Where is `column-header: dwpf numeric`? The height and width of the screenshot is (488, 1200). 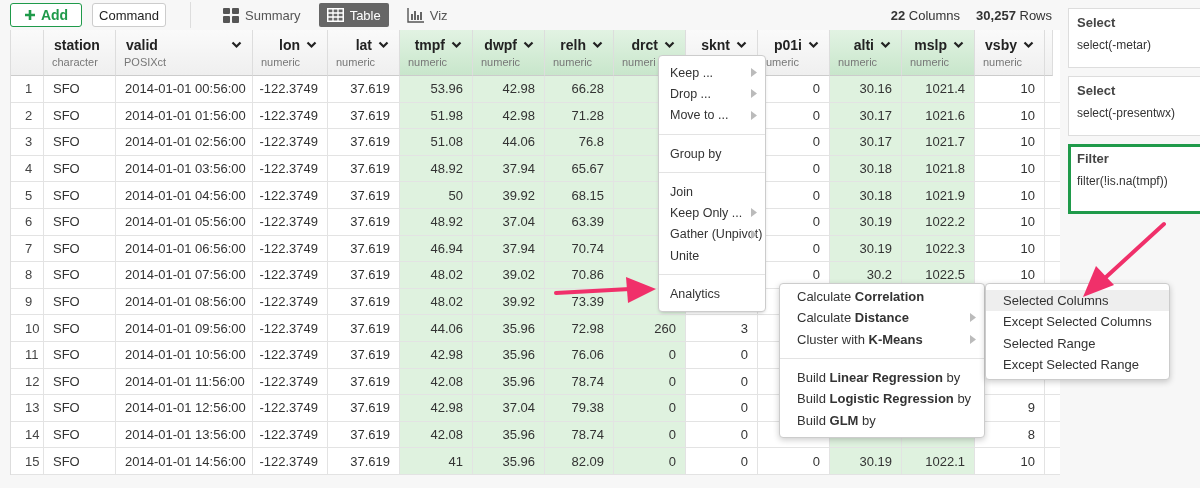
column-header: dwpf numeric is located at coordinates (509, 53).